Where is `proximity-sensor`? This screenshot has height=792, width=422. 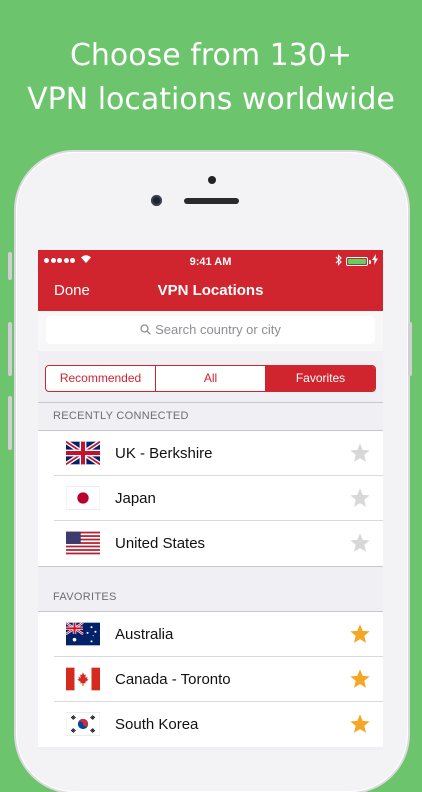 proximity-sensor is located at coordinates (212, 180).